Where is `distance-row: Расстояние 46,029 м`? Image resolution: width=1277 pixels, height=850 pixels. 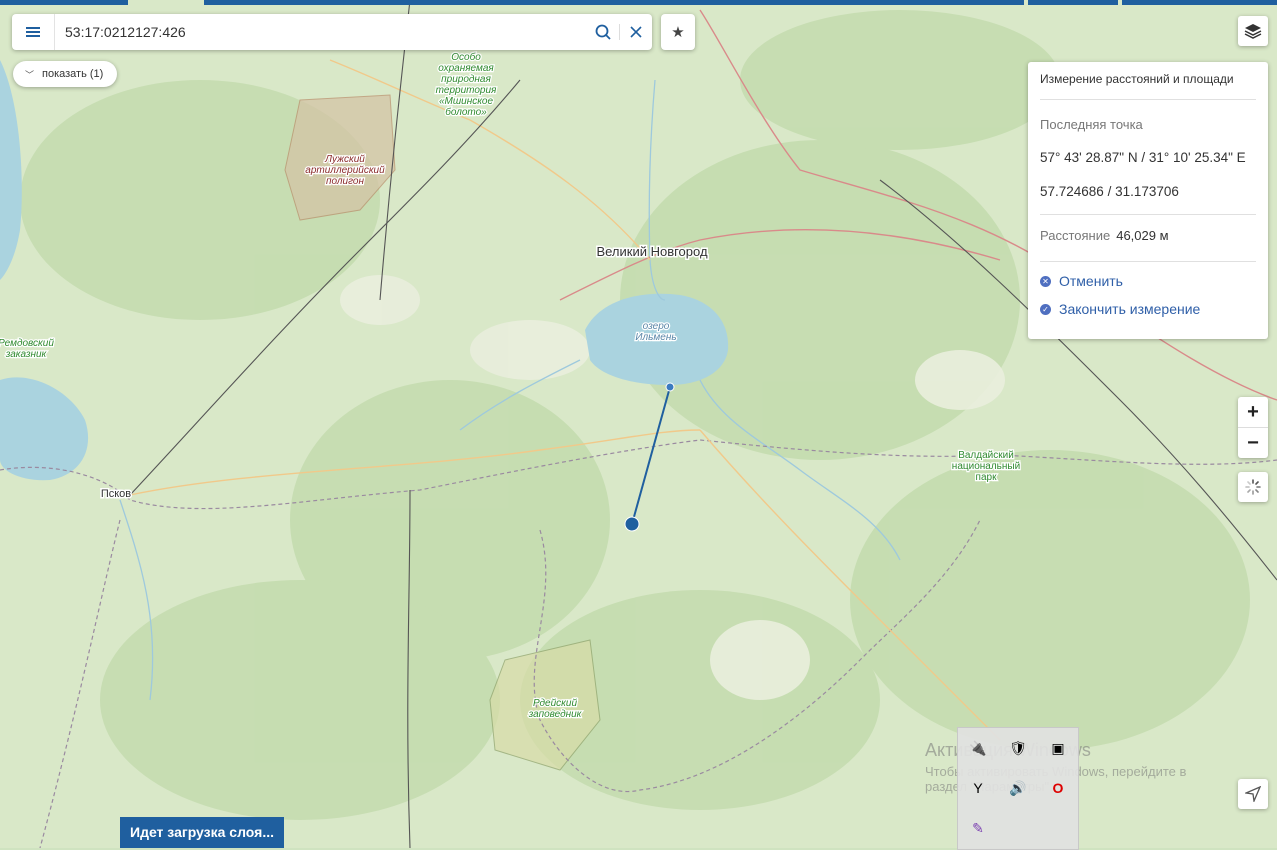 distance-row: Расстояние 46,029 м is located at coordinates (1104, 235).